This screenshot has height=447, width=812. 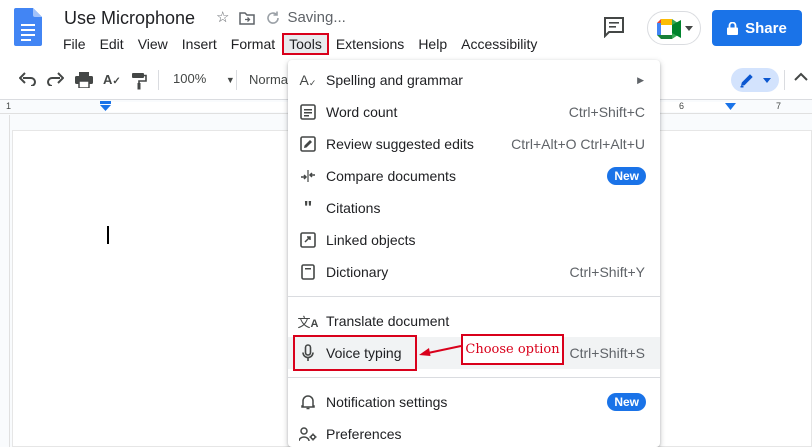 What do you see at coordinates (270, 79) in the screenshot?
I see `paragraph-style-select: Normal` at bounding box center [270, 79].